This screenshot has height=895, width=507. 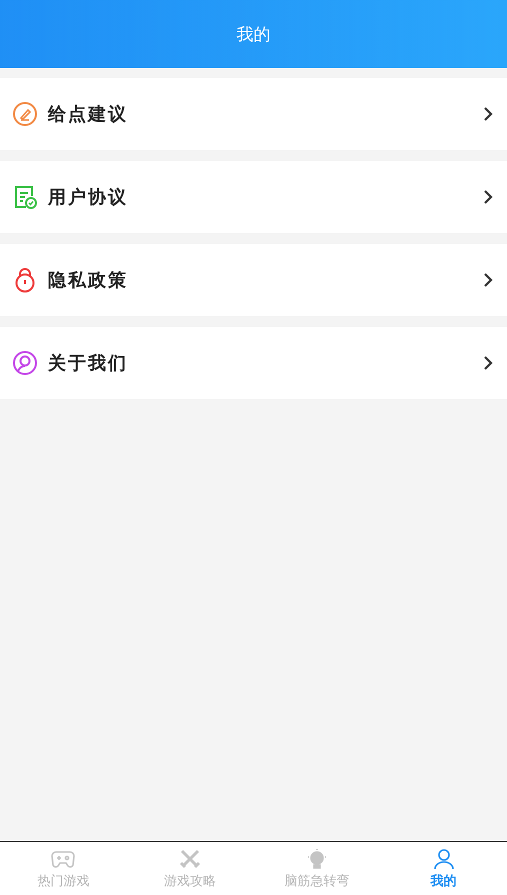 I want to click on menu-item: 给点建议, so click(x=253, y=114).